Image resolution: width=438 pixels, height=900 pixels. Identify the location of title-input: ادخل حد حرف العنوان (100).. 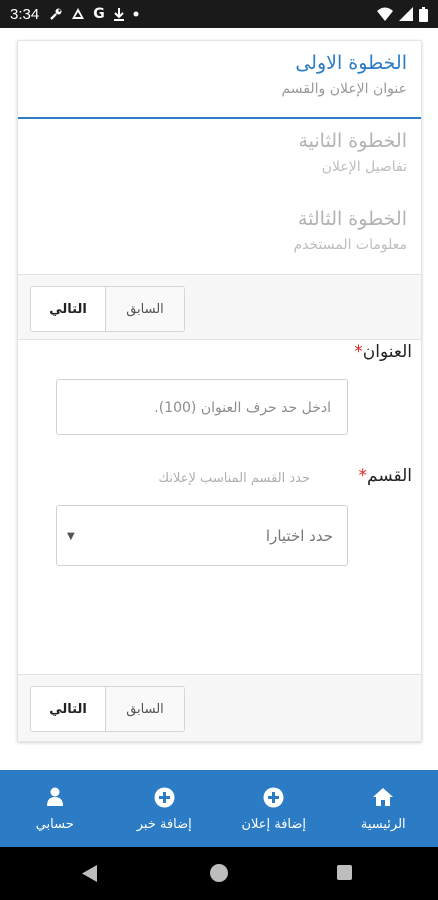
(202, 407).